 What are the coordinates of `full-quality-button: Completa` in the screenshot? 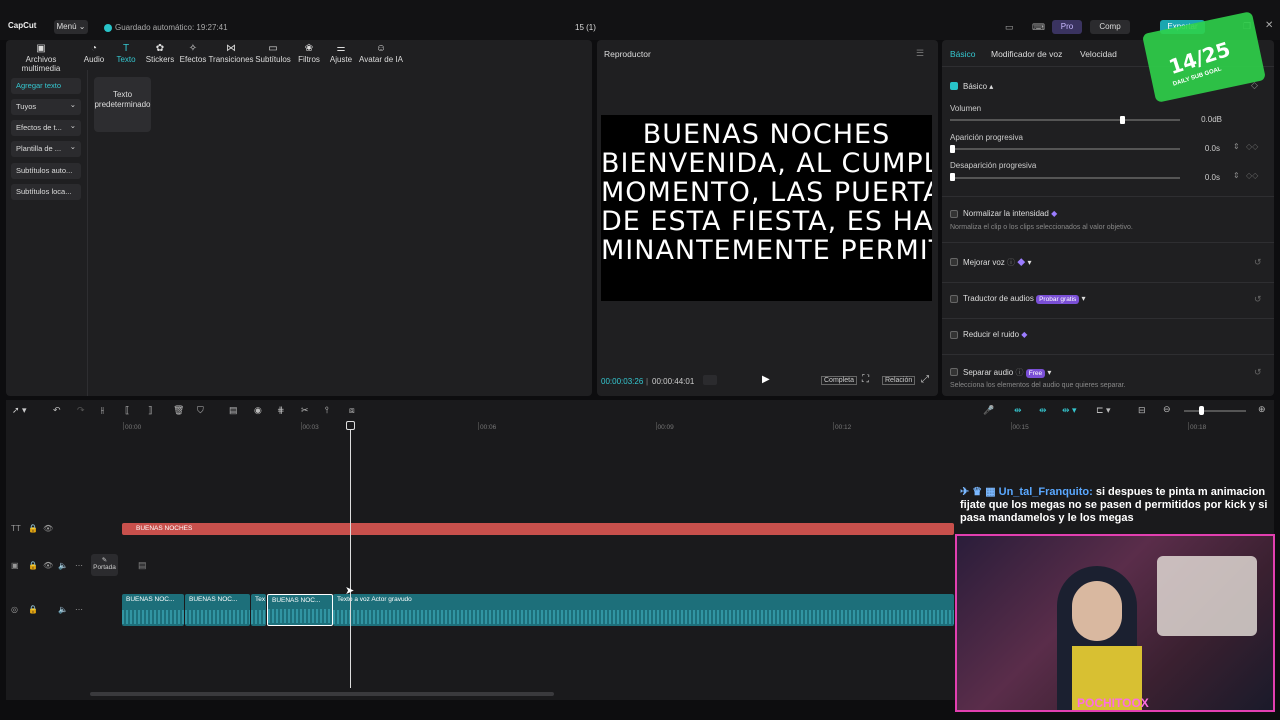 It's located at (839, 380).